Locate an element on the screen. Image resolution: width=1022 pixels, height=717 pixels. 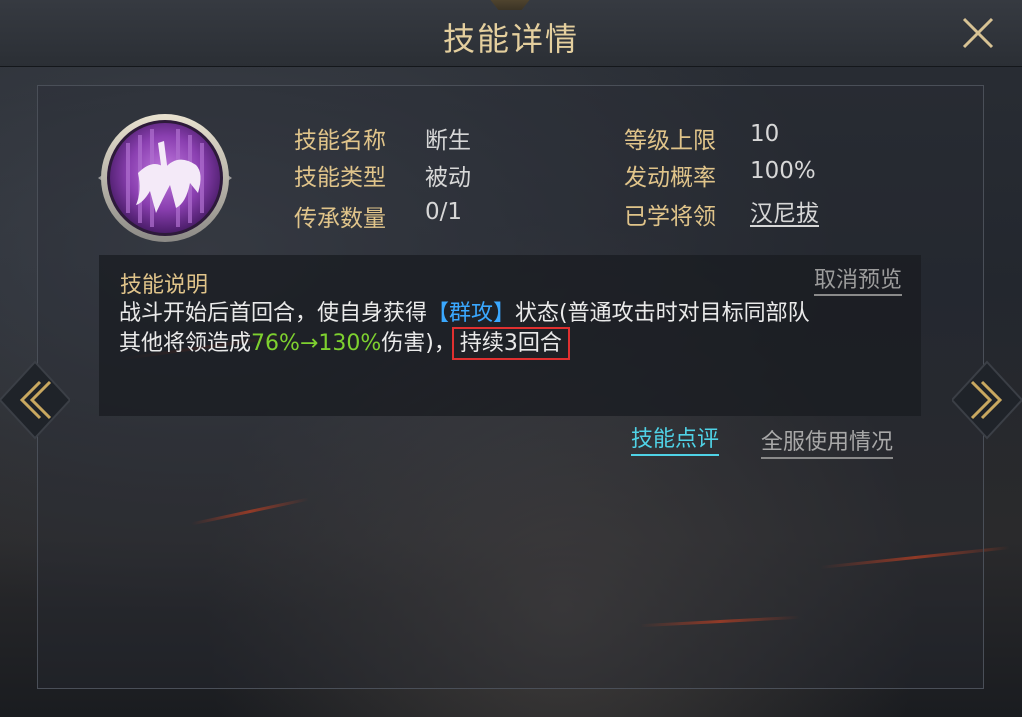
skill-review-link: 技能点评 is located at coordinates (675, 441).